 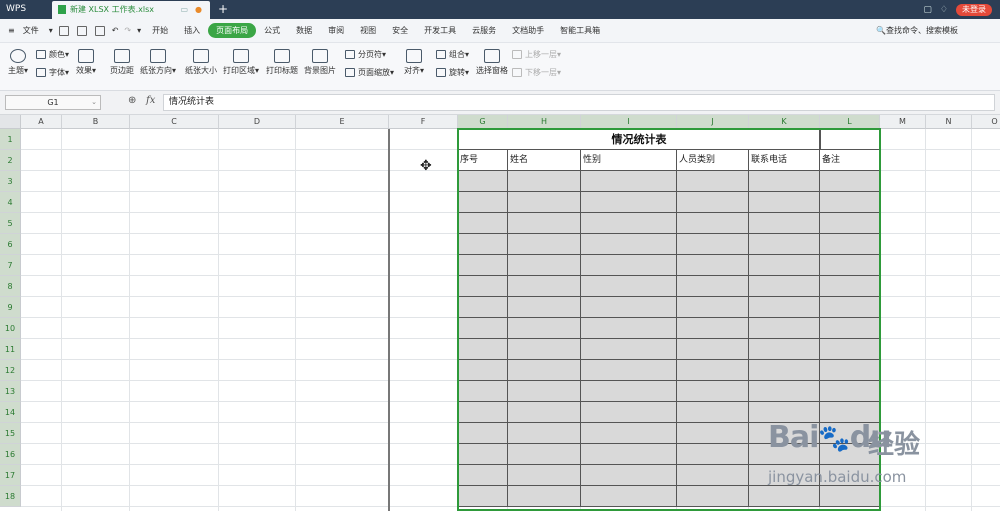 I want to click on table-title-cell: 情况统计表, so click(x=639, y=139).